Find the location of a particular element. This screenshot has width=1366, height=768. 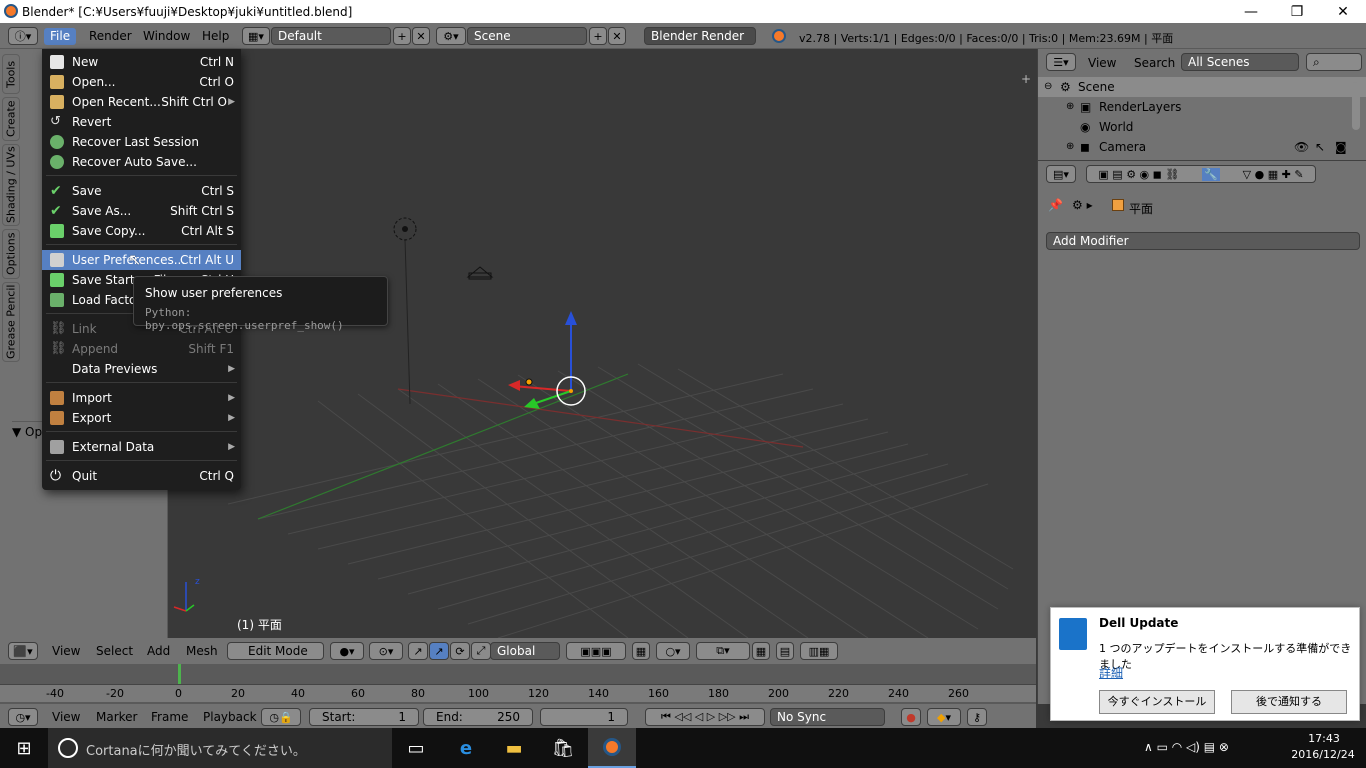

current-frame-field: 1 is located at coordinates (584, 717).